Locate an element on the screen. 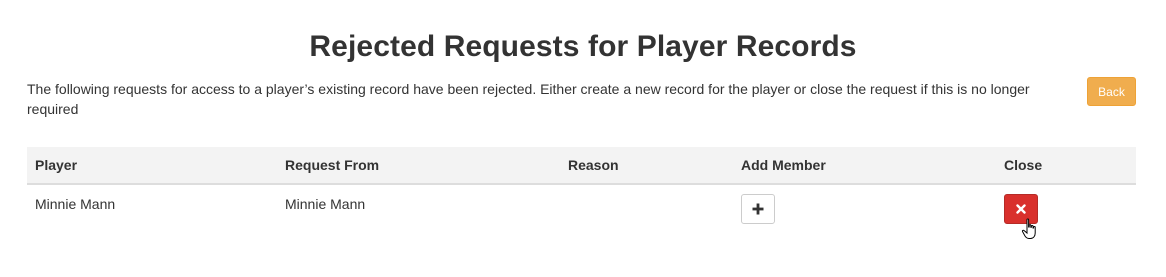 The height and width of the screenshot is (277, 1166). page-title: Rejected Requests for Player Records is located at coordinates (583, 46).